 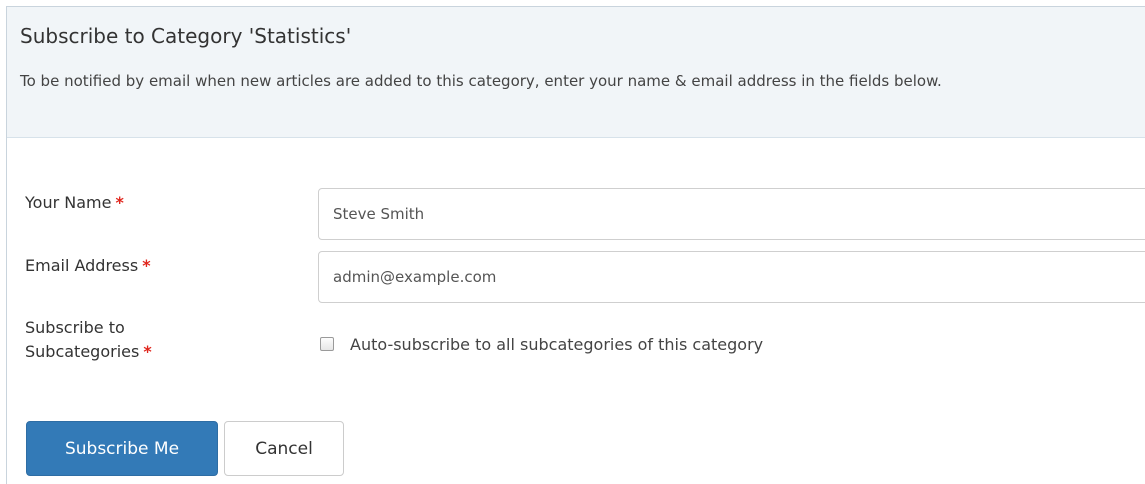 What do you see at coordinates (82, 351) in the screenshot?
I see `subcategories-label-line2: Subcategories` at bounding box center [82, 351].